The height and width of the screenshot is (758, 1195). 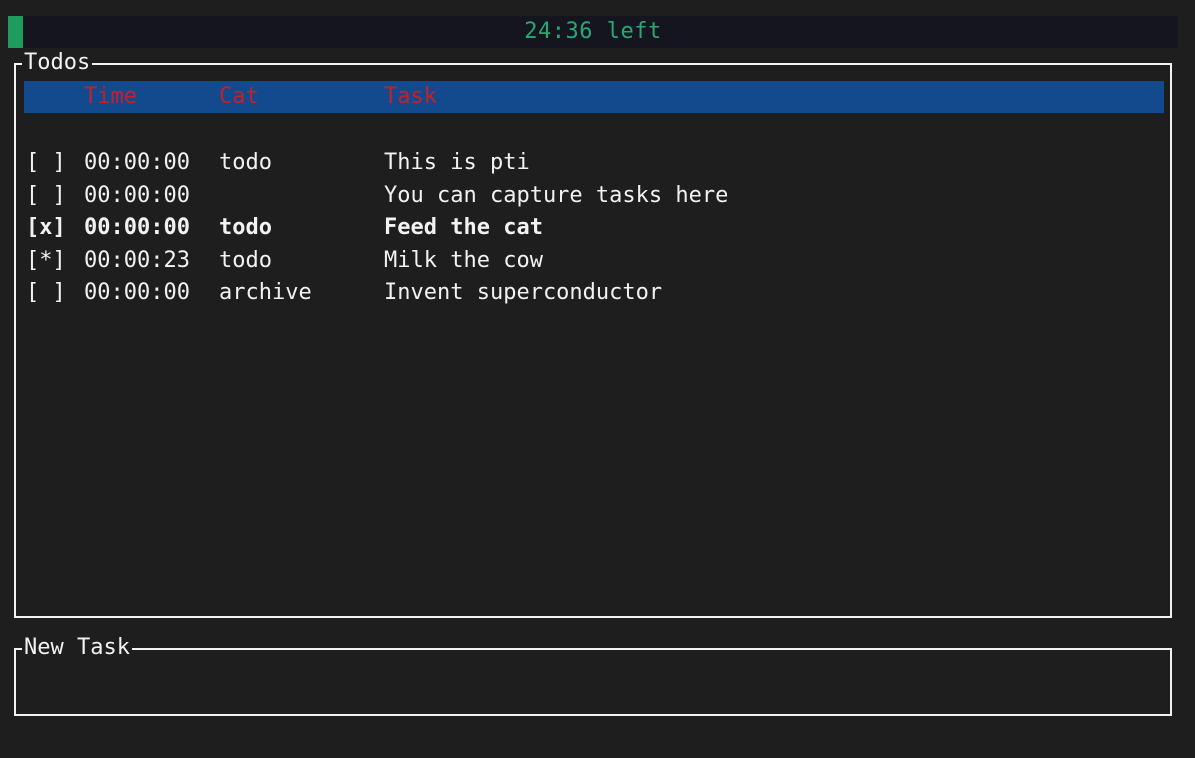 I want to click on timer-remaining-label: 24:36 left, so click(x=593, y=31).